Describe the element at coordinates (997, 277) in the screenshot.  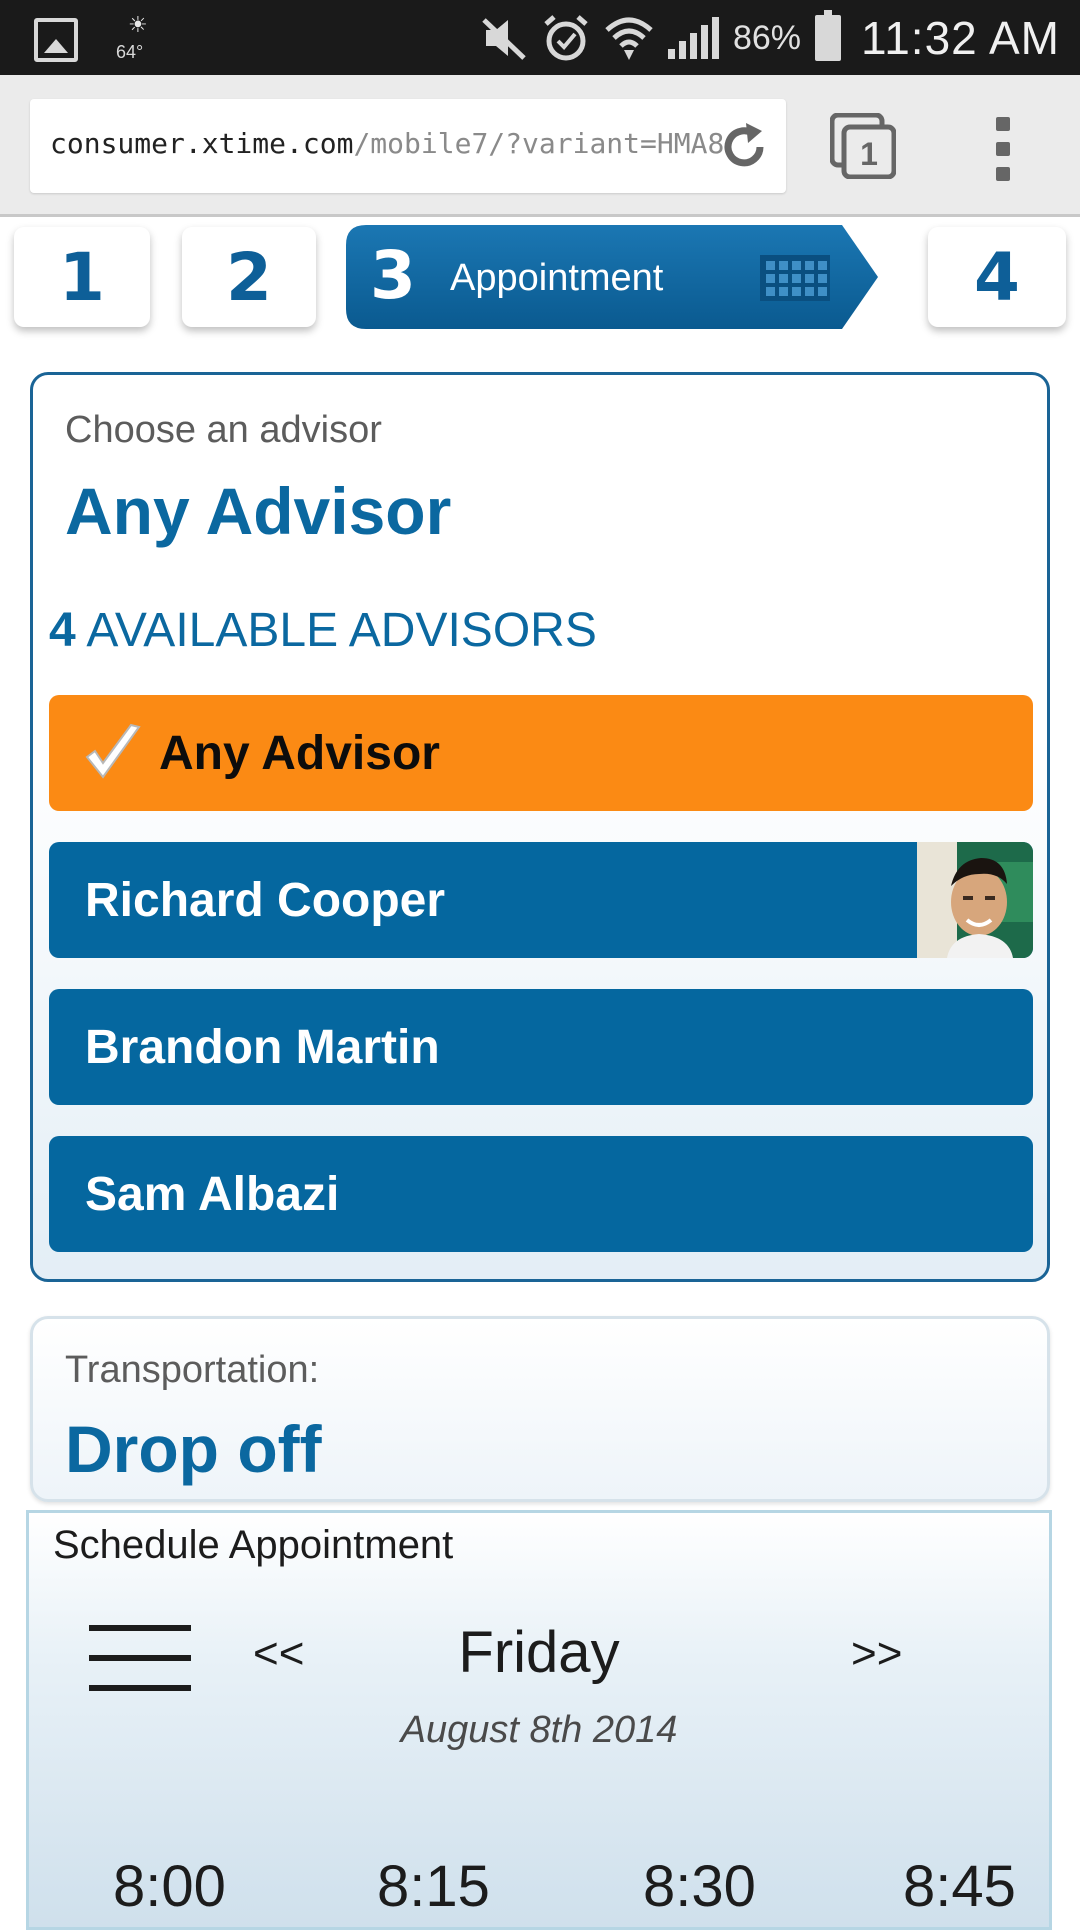
I see `step-4: 4` at that location.